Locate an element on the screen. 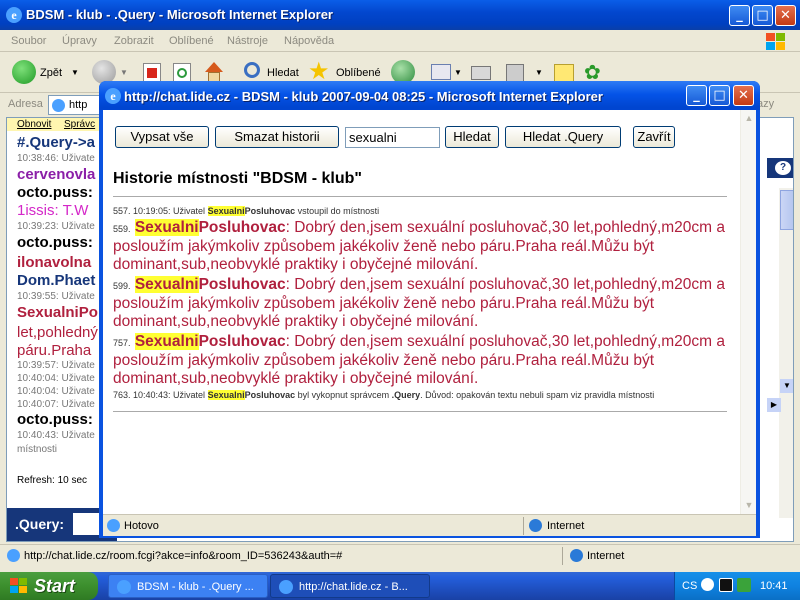  back-arrow-icon is located at coordinates (24, 72).